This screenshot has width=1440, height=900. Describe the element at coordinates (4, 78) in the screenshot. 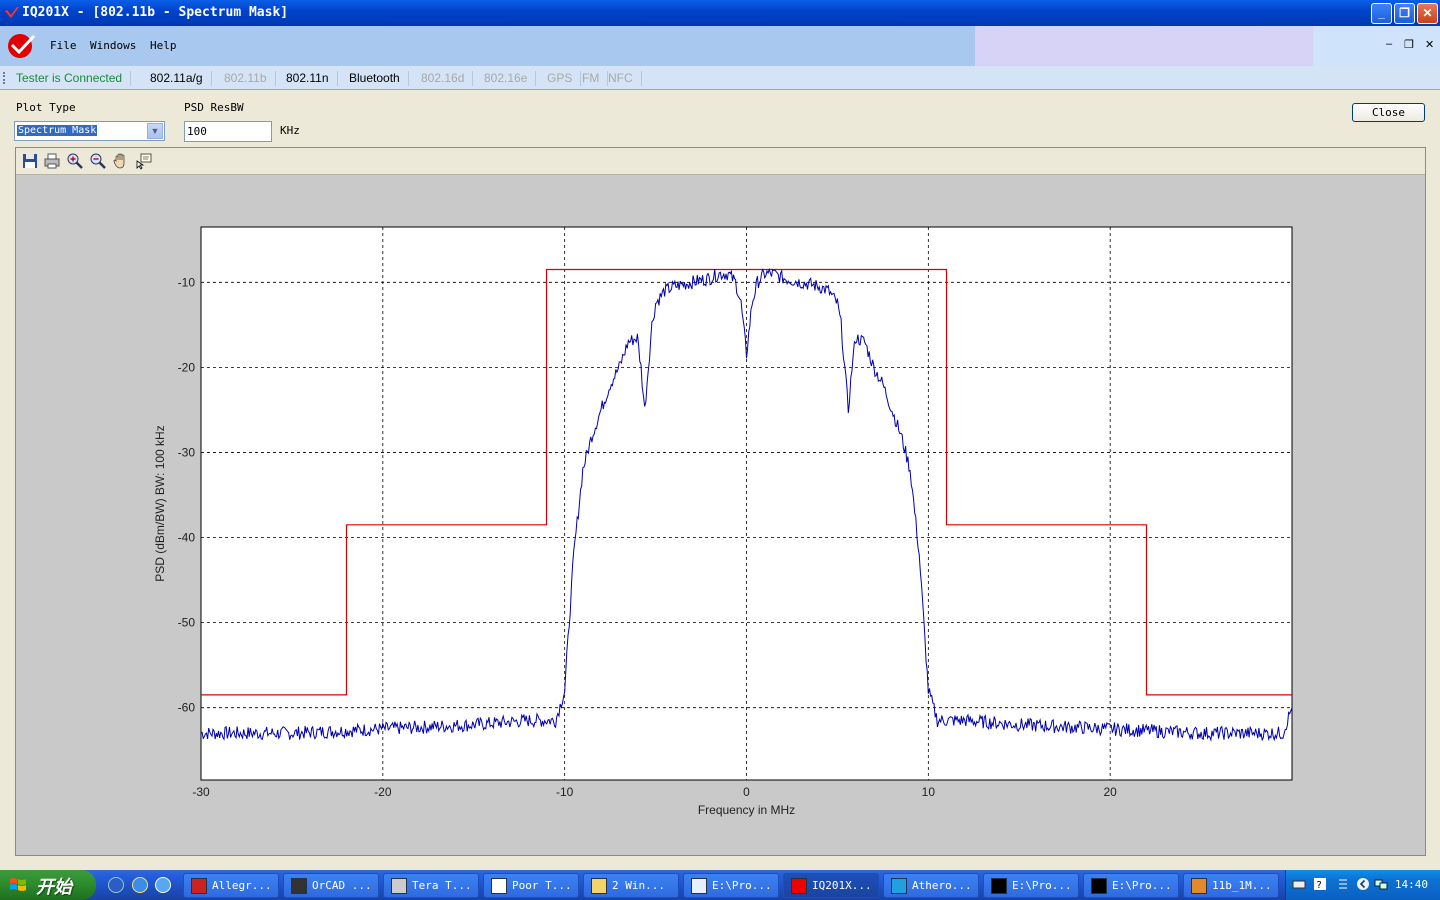

I see `toolbar-grip-icon` at that location.